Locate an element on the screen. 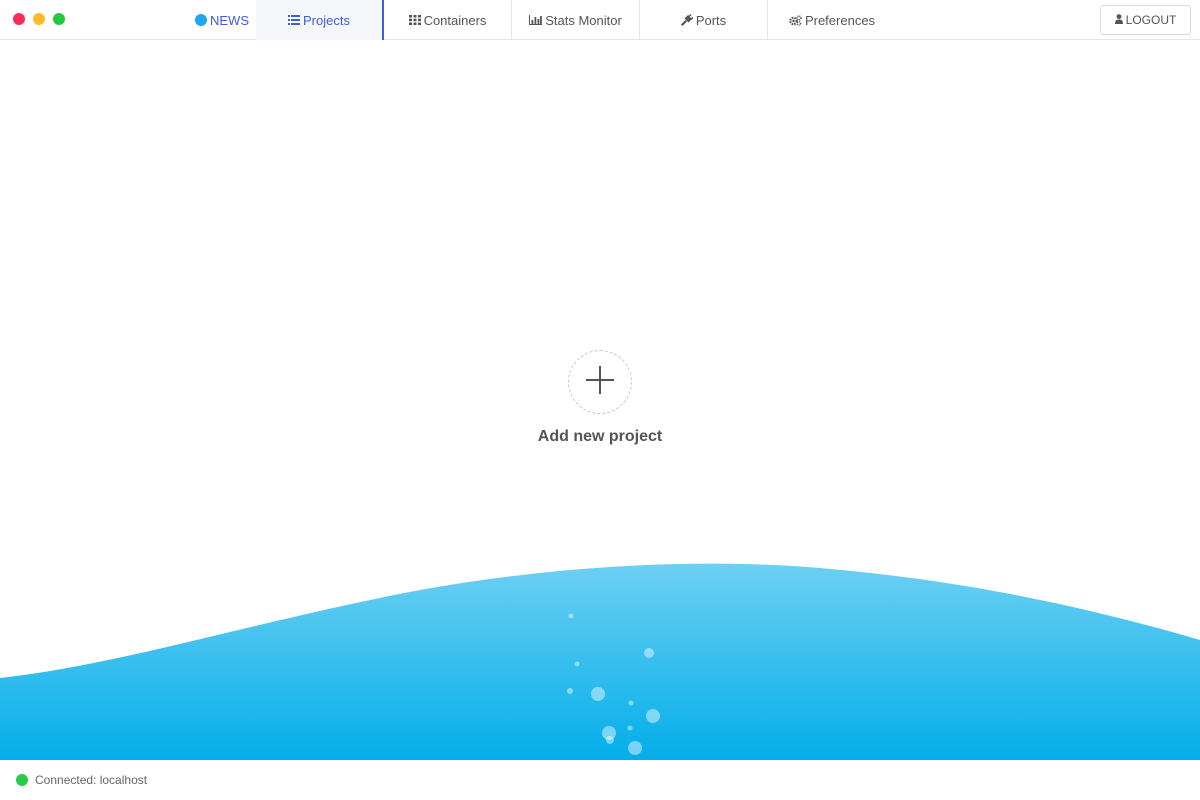 The height and width of the screenshot is (800, 1200). tab-preferences: Preferences is located at coordinates (832, 20).